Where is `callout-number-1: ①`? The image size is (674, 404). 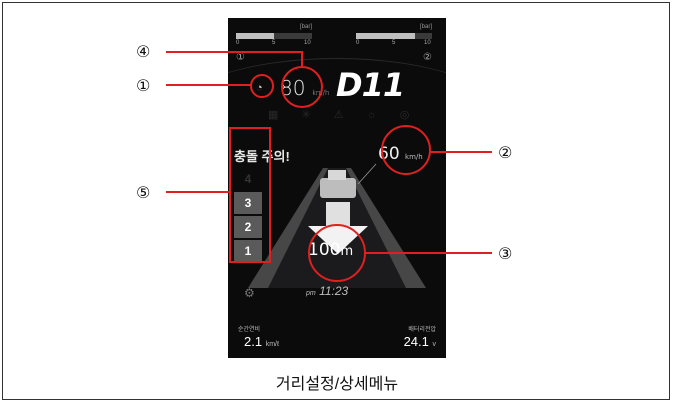 callout-number-1: ① is located at coordinates (143, 85).